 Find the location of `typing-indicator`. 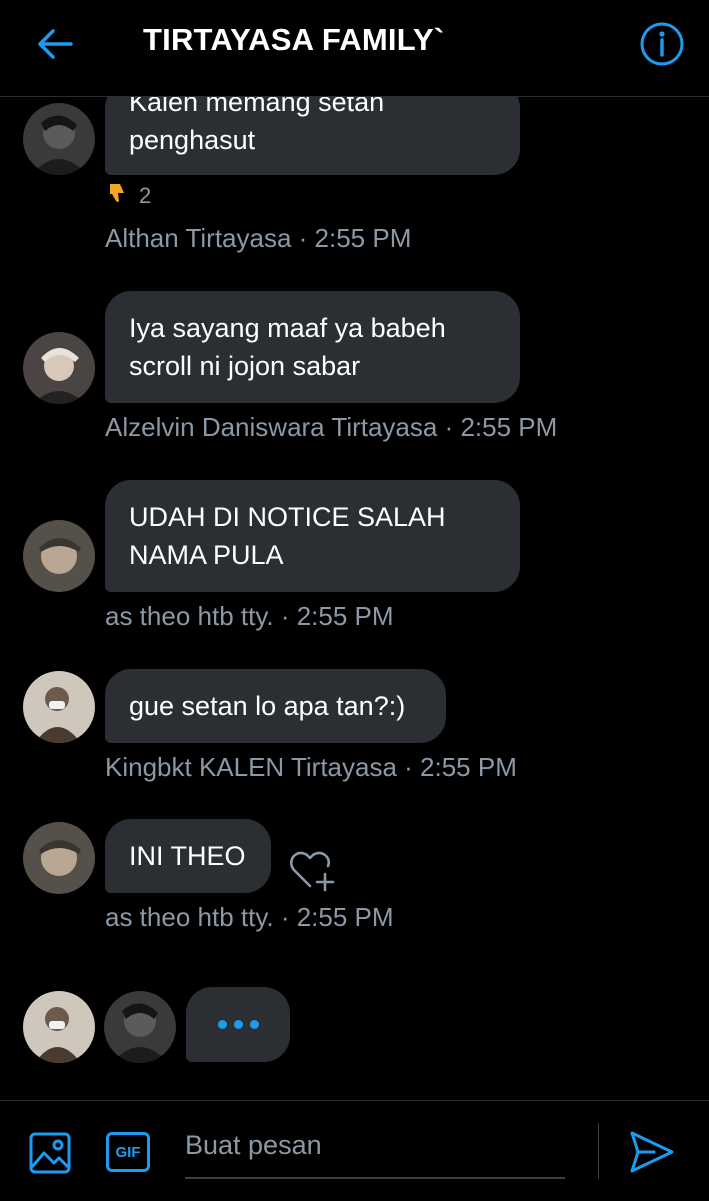

typing-indicator is located at coordinates (238, 1024).